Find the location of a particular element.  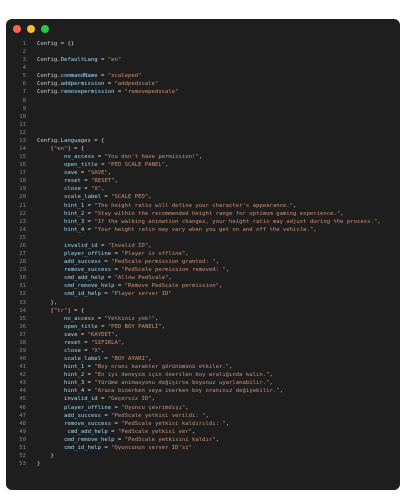

code-line: 40 scale_label = "BOY AYARI", is located at coordinates (203, 359).